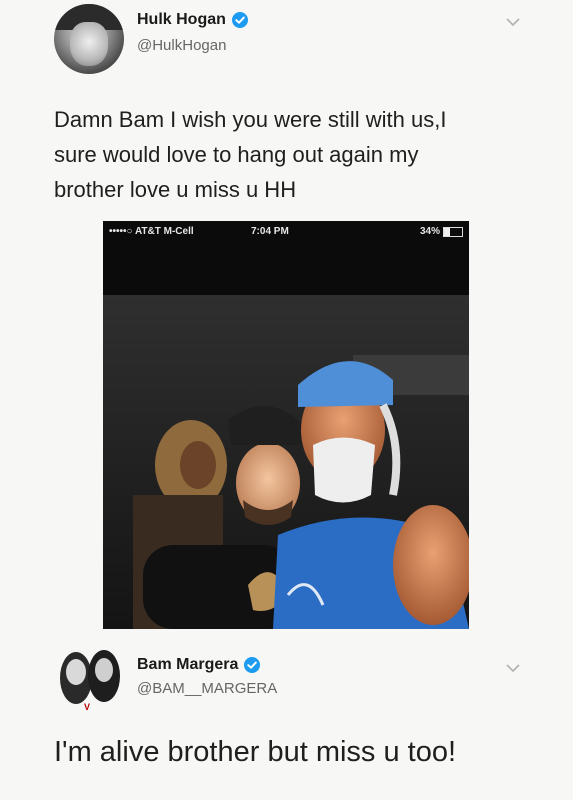 This screenshot has height=800, width=573. I want to click on carrier-label: •••••○ AT&T M-Cell, so click(151, 231).